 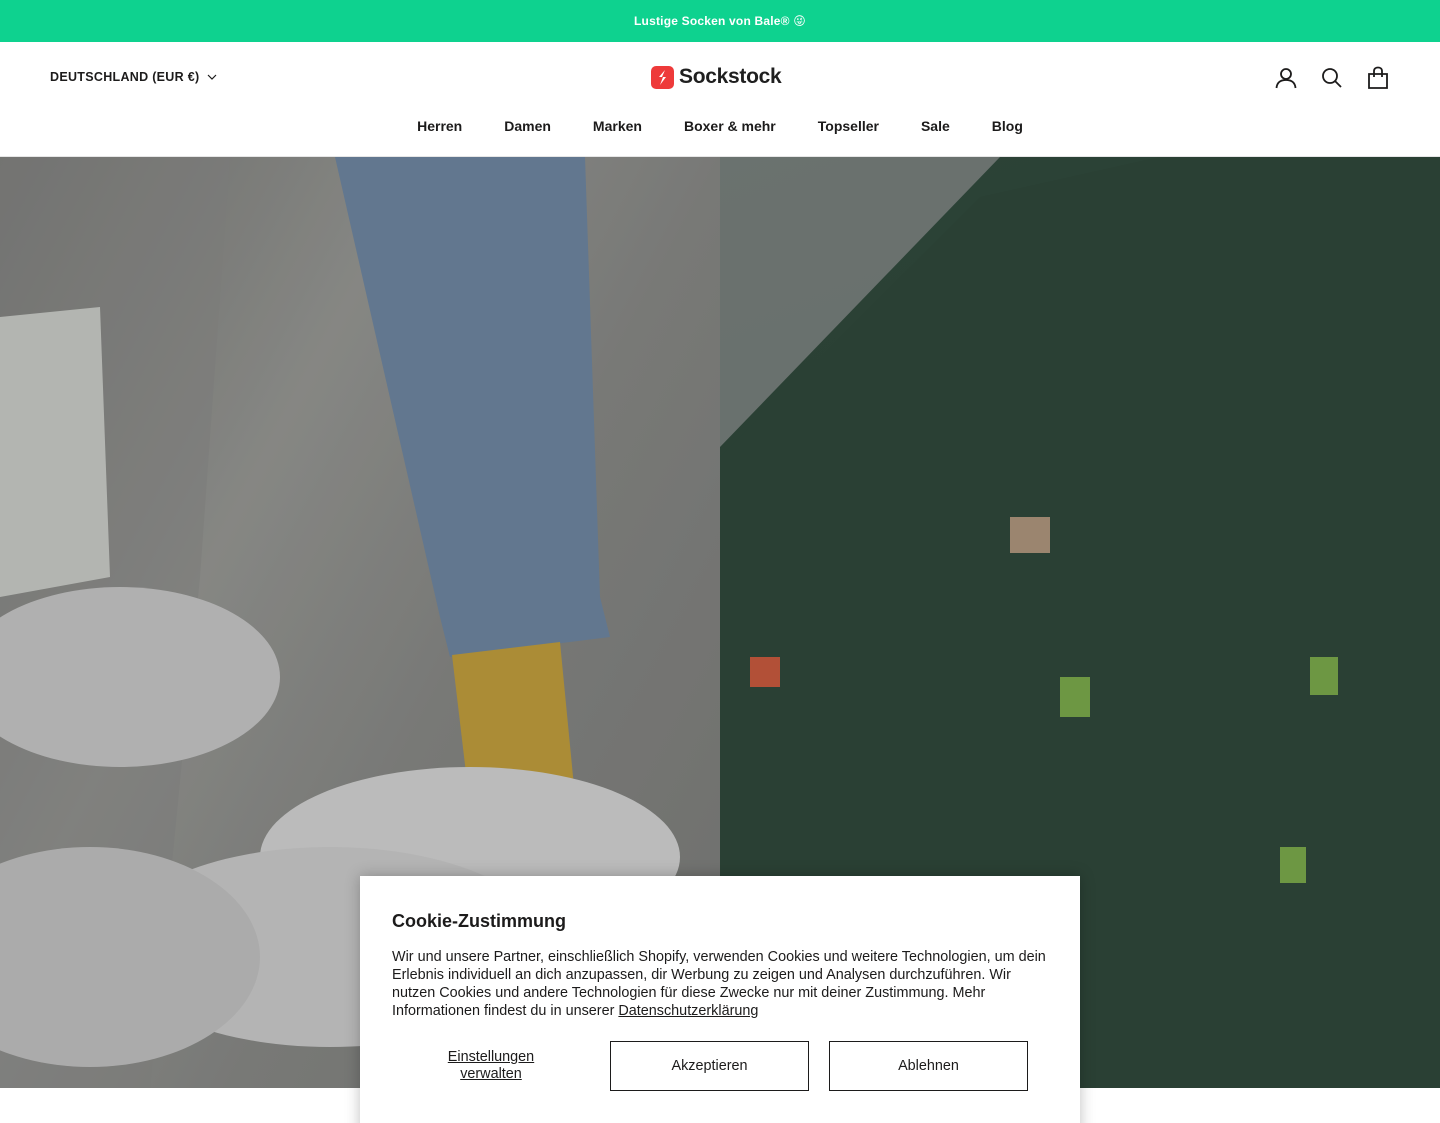 What do you see at coordinates (212, 77) in the screenshot?
I see `chevron-down-icon` at bounding box center [212, 77].